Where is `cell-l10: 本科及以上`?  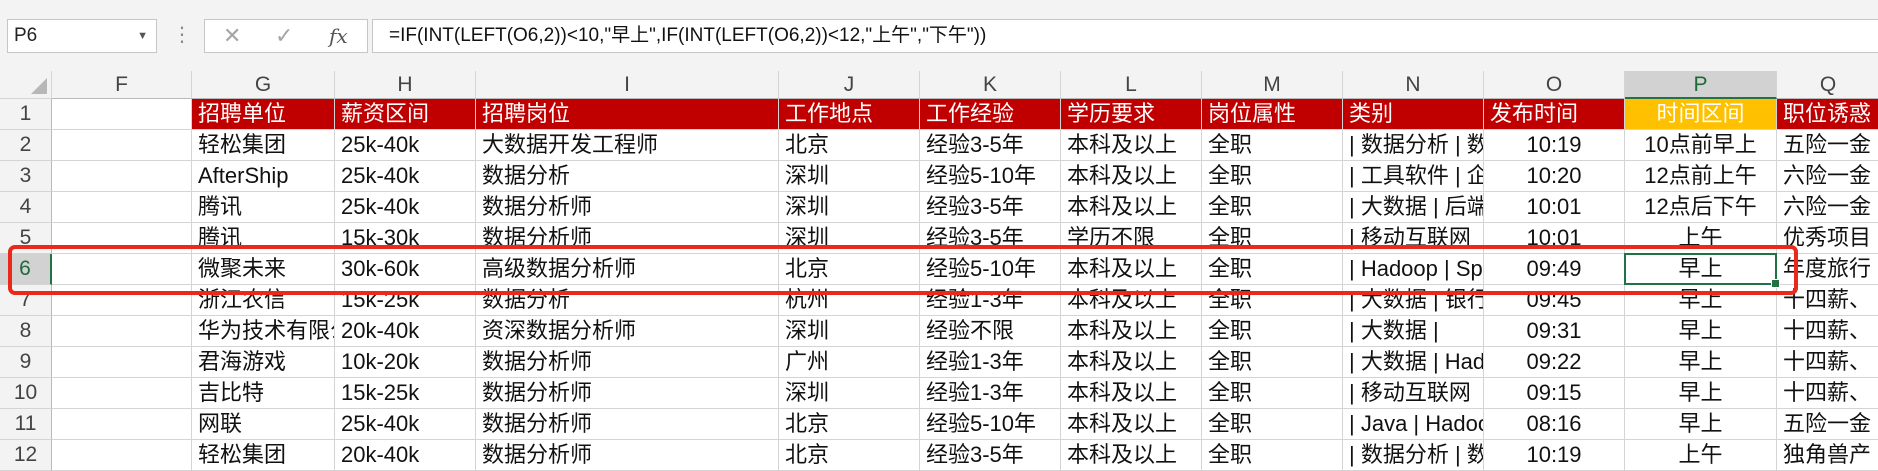
cell-l10: 本科及以上 is located at coordinates (1131, 393).